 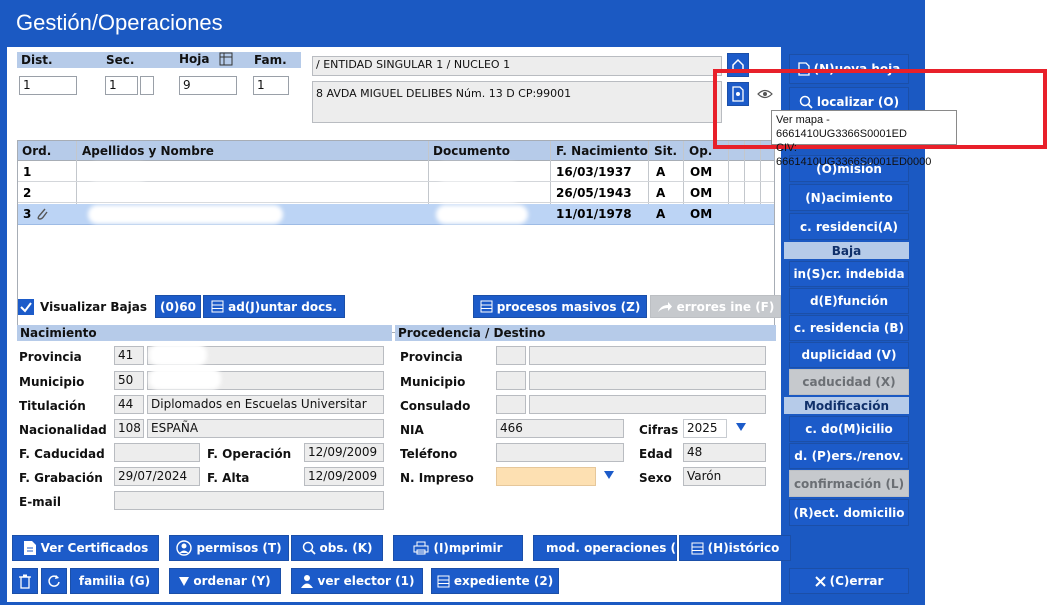 I want to click on cerrar-label: (C)errar, so click(x=856, y=581).